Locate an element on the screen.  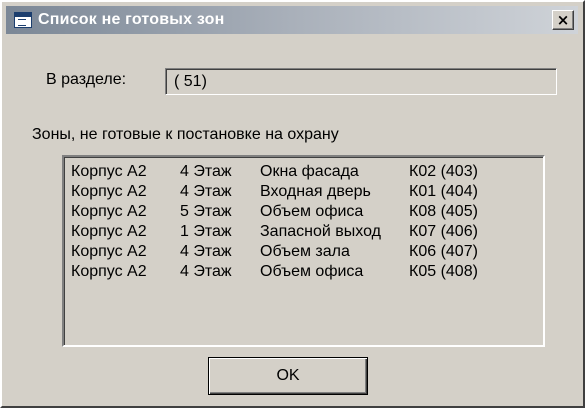
ok-button: OK is located at coordinates (288, 376).